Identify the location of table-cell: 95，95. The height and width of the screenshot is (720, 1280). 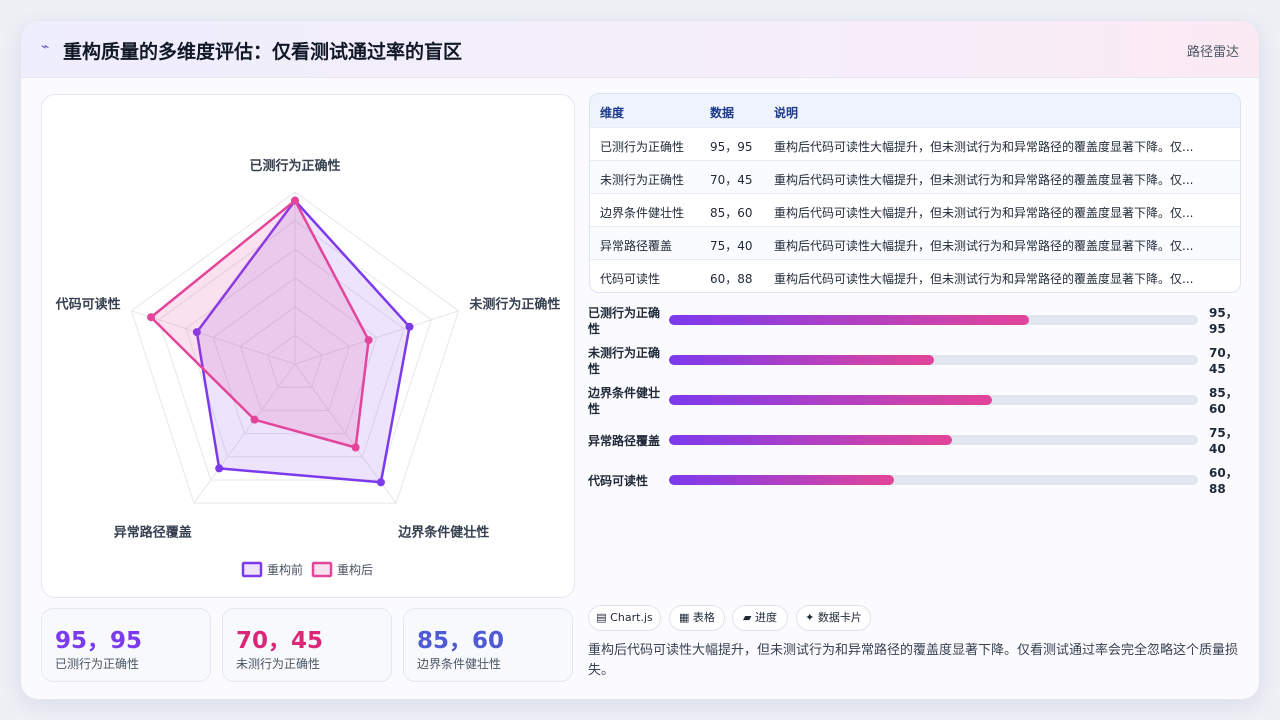
(731, 147).